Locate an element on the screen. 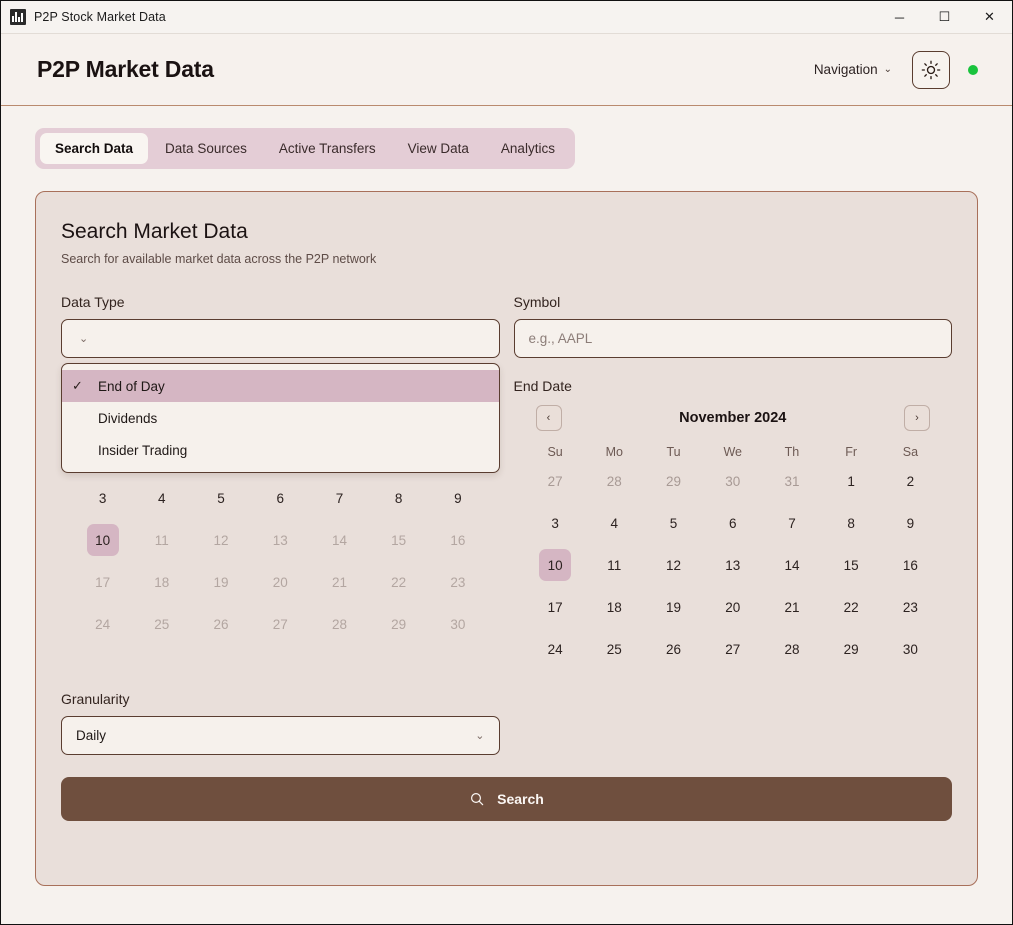  calendar-day: 23 is located at coordinates (910, 607).